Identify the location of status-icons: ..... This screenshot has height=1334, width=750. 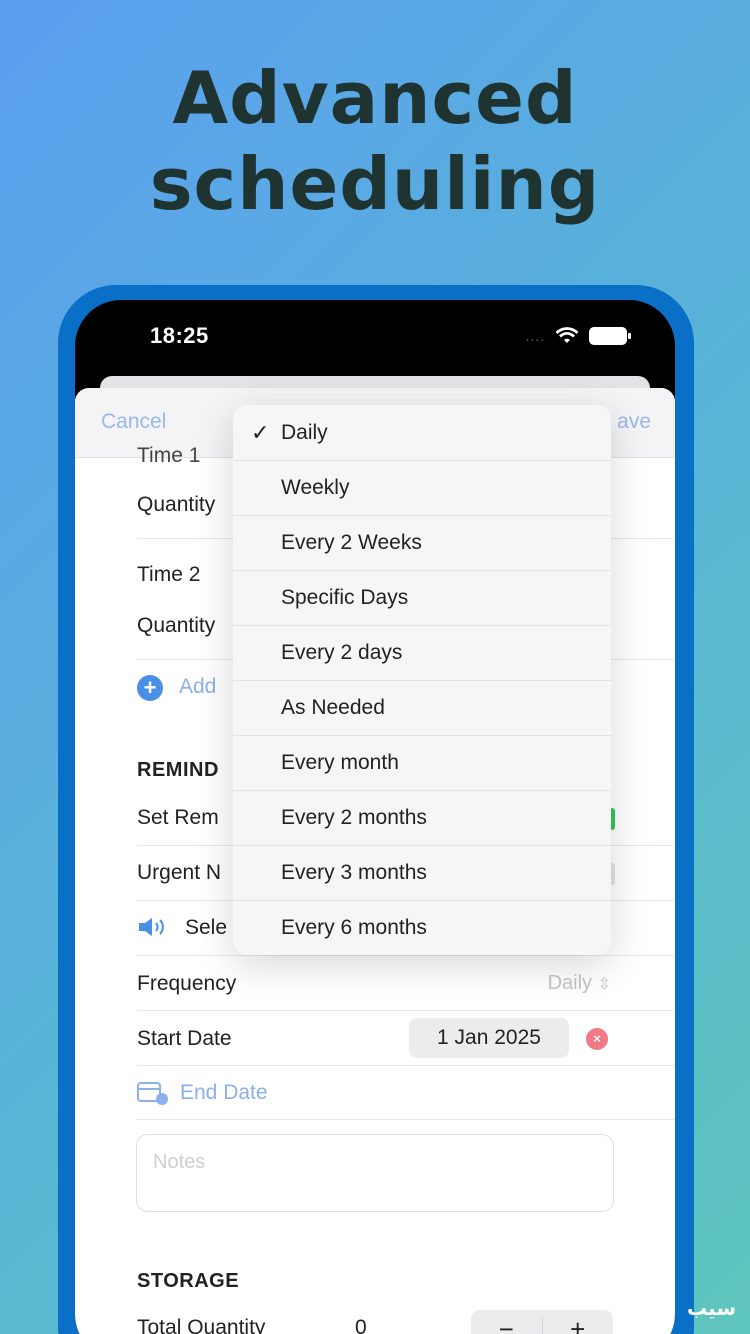
(578, 336).